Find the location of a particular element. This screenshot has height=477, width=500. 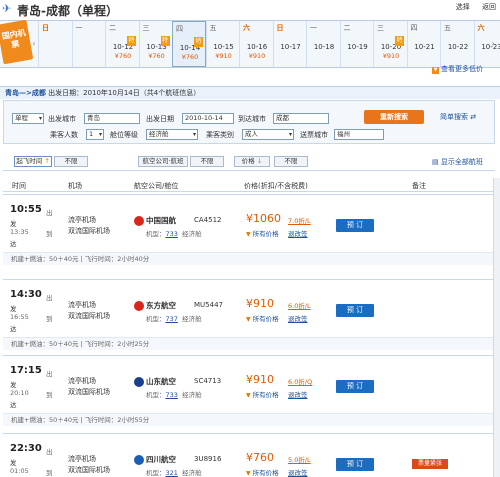

simple-search-link: 简单搜索 ⇄ is located at coordinates (458, 117).